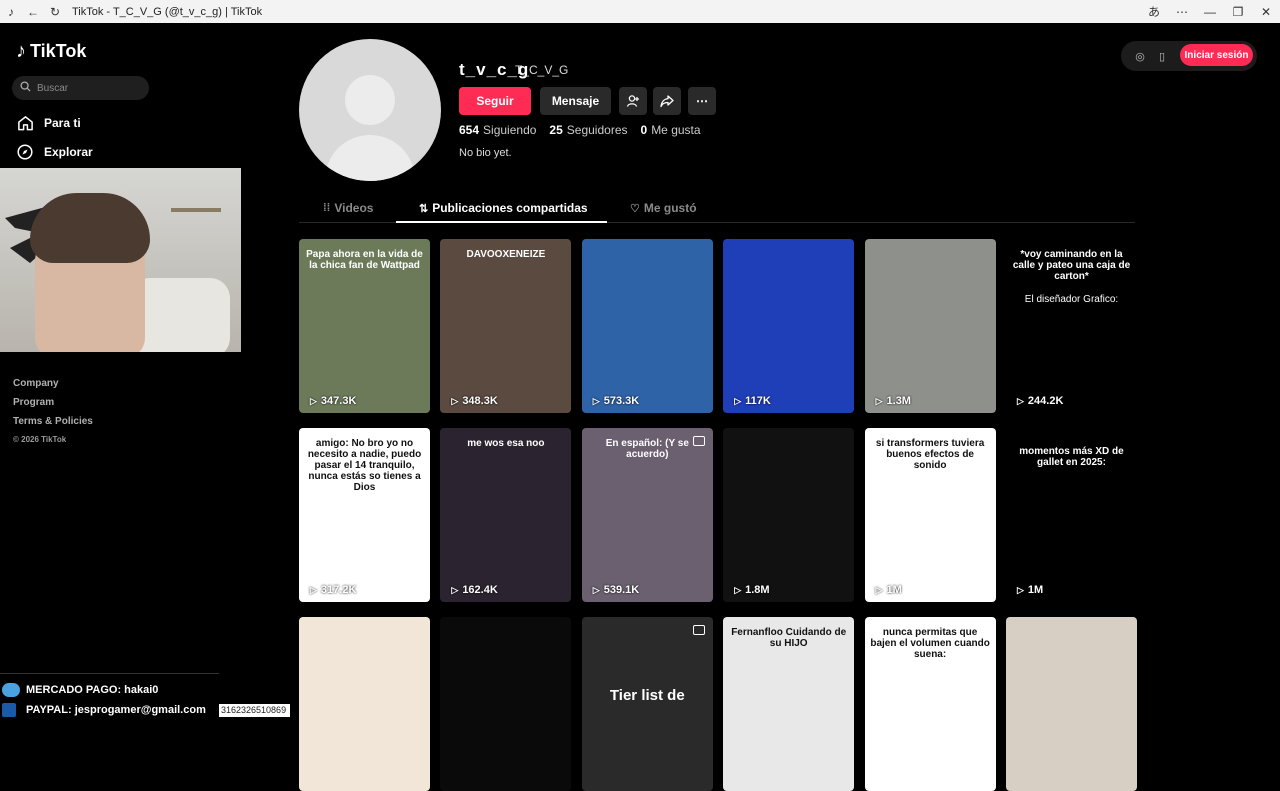  I want to click on more-icon: ⋯, so click(702, 101).